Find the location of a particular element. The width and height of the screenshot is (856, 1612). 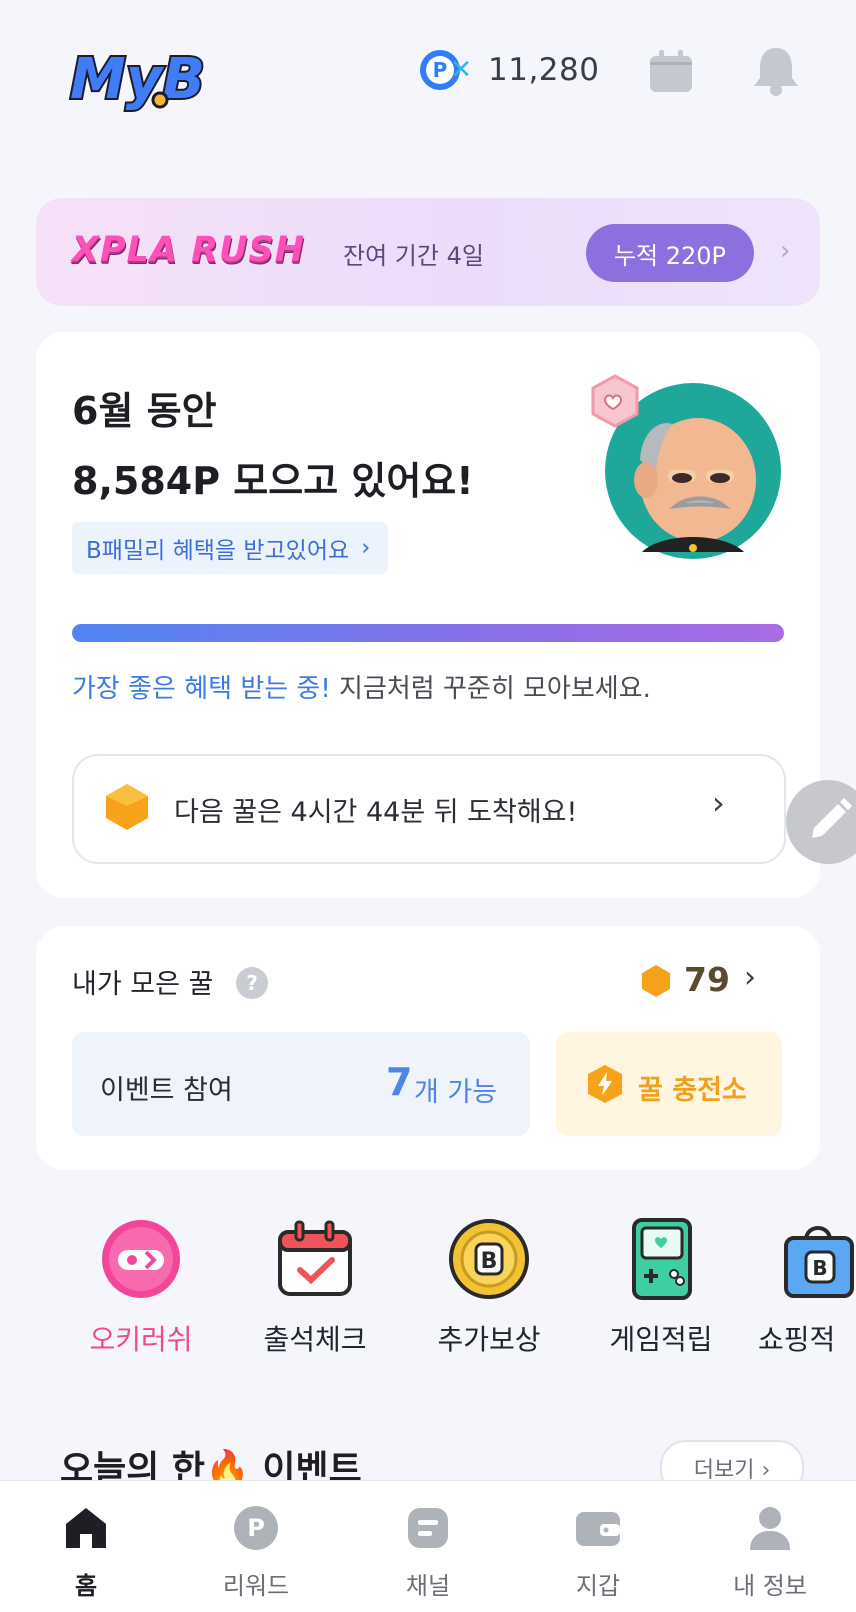

summary-month: 6월 동안 is located at coordinates (144, 411).